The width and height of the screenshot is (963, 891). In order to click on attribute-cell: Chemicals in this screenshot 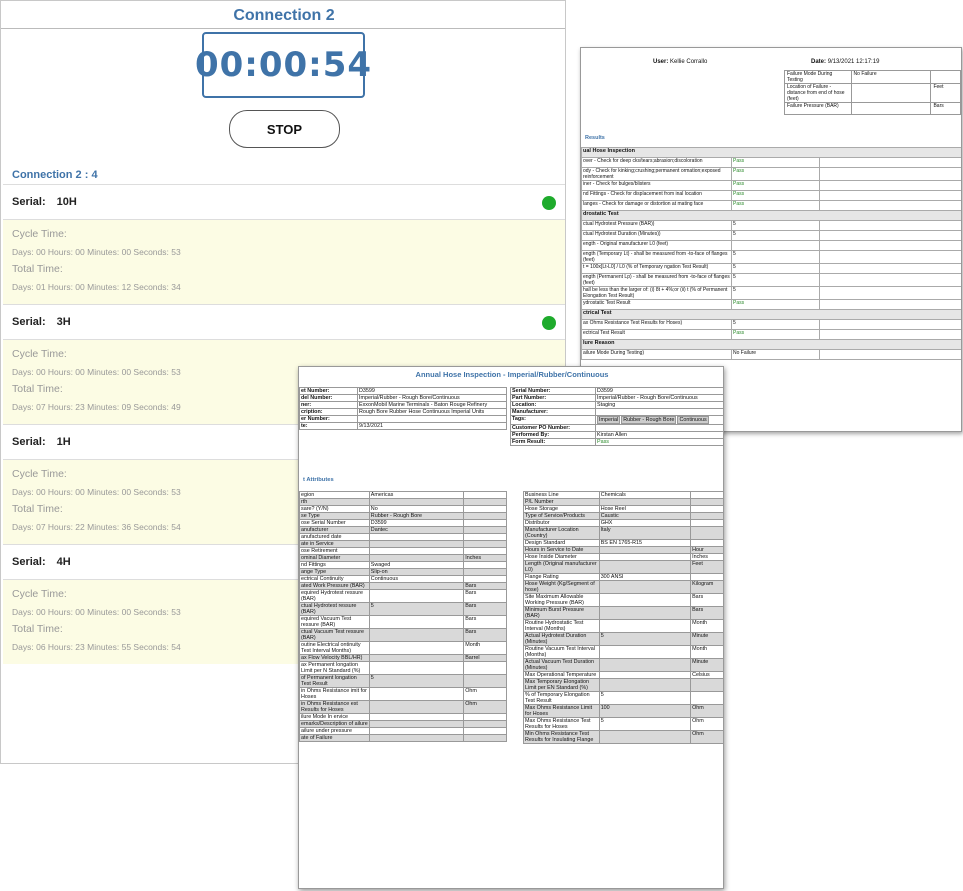, I will do `click(645, 495)`.